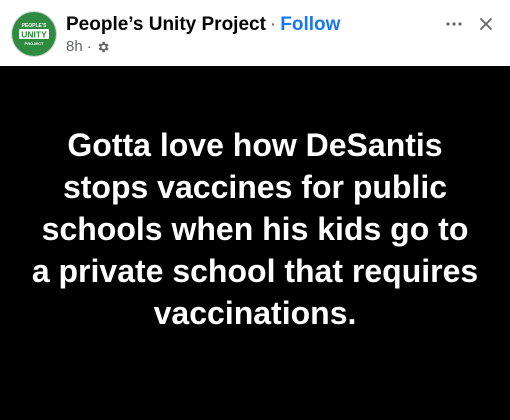 This screenshot has width=510, height=420. Describe the element at coordinates (74, 46) in the screenshot. I see `post-timestamp: 8h` at that location.